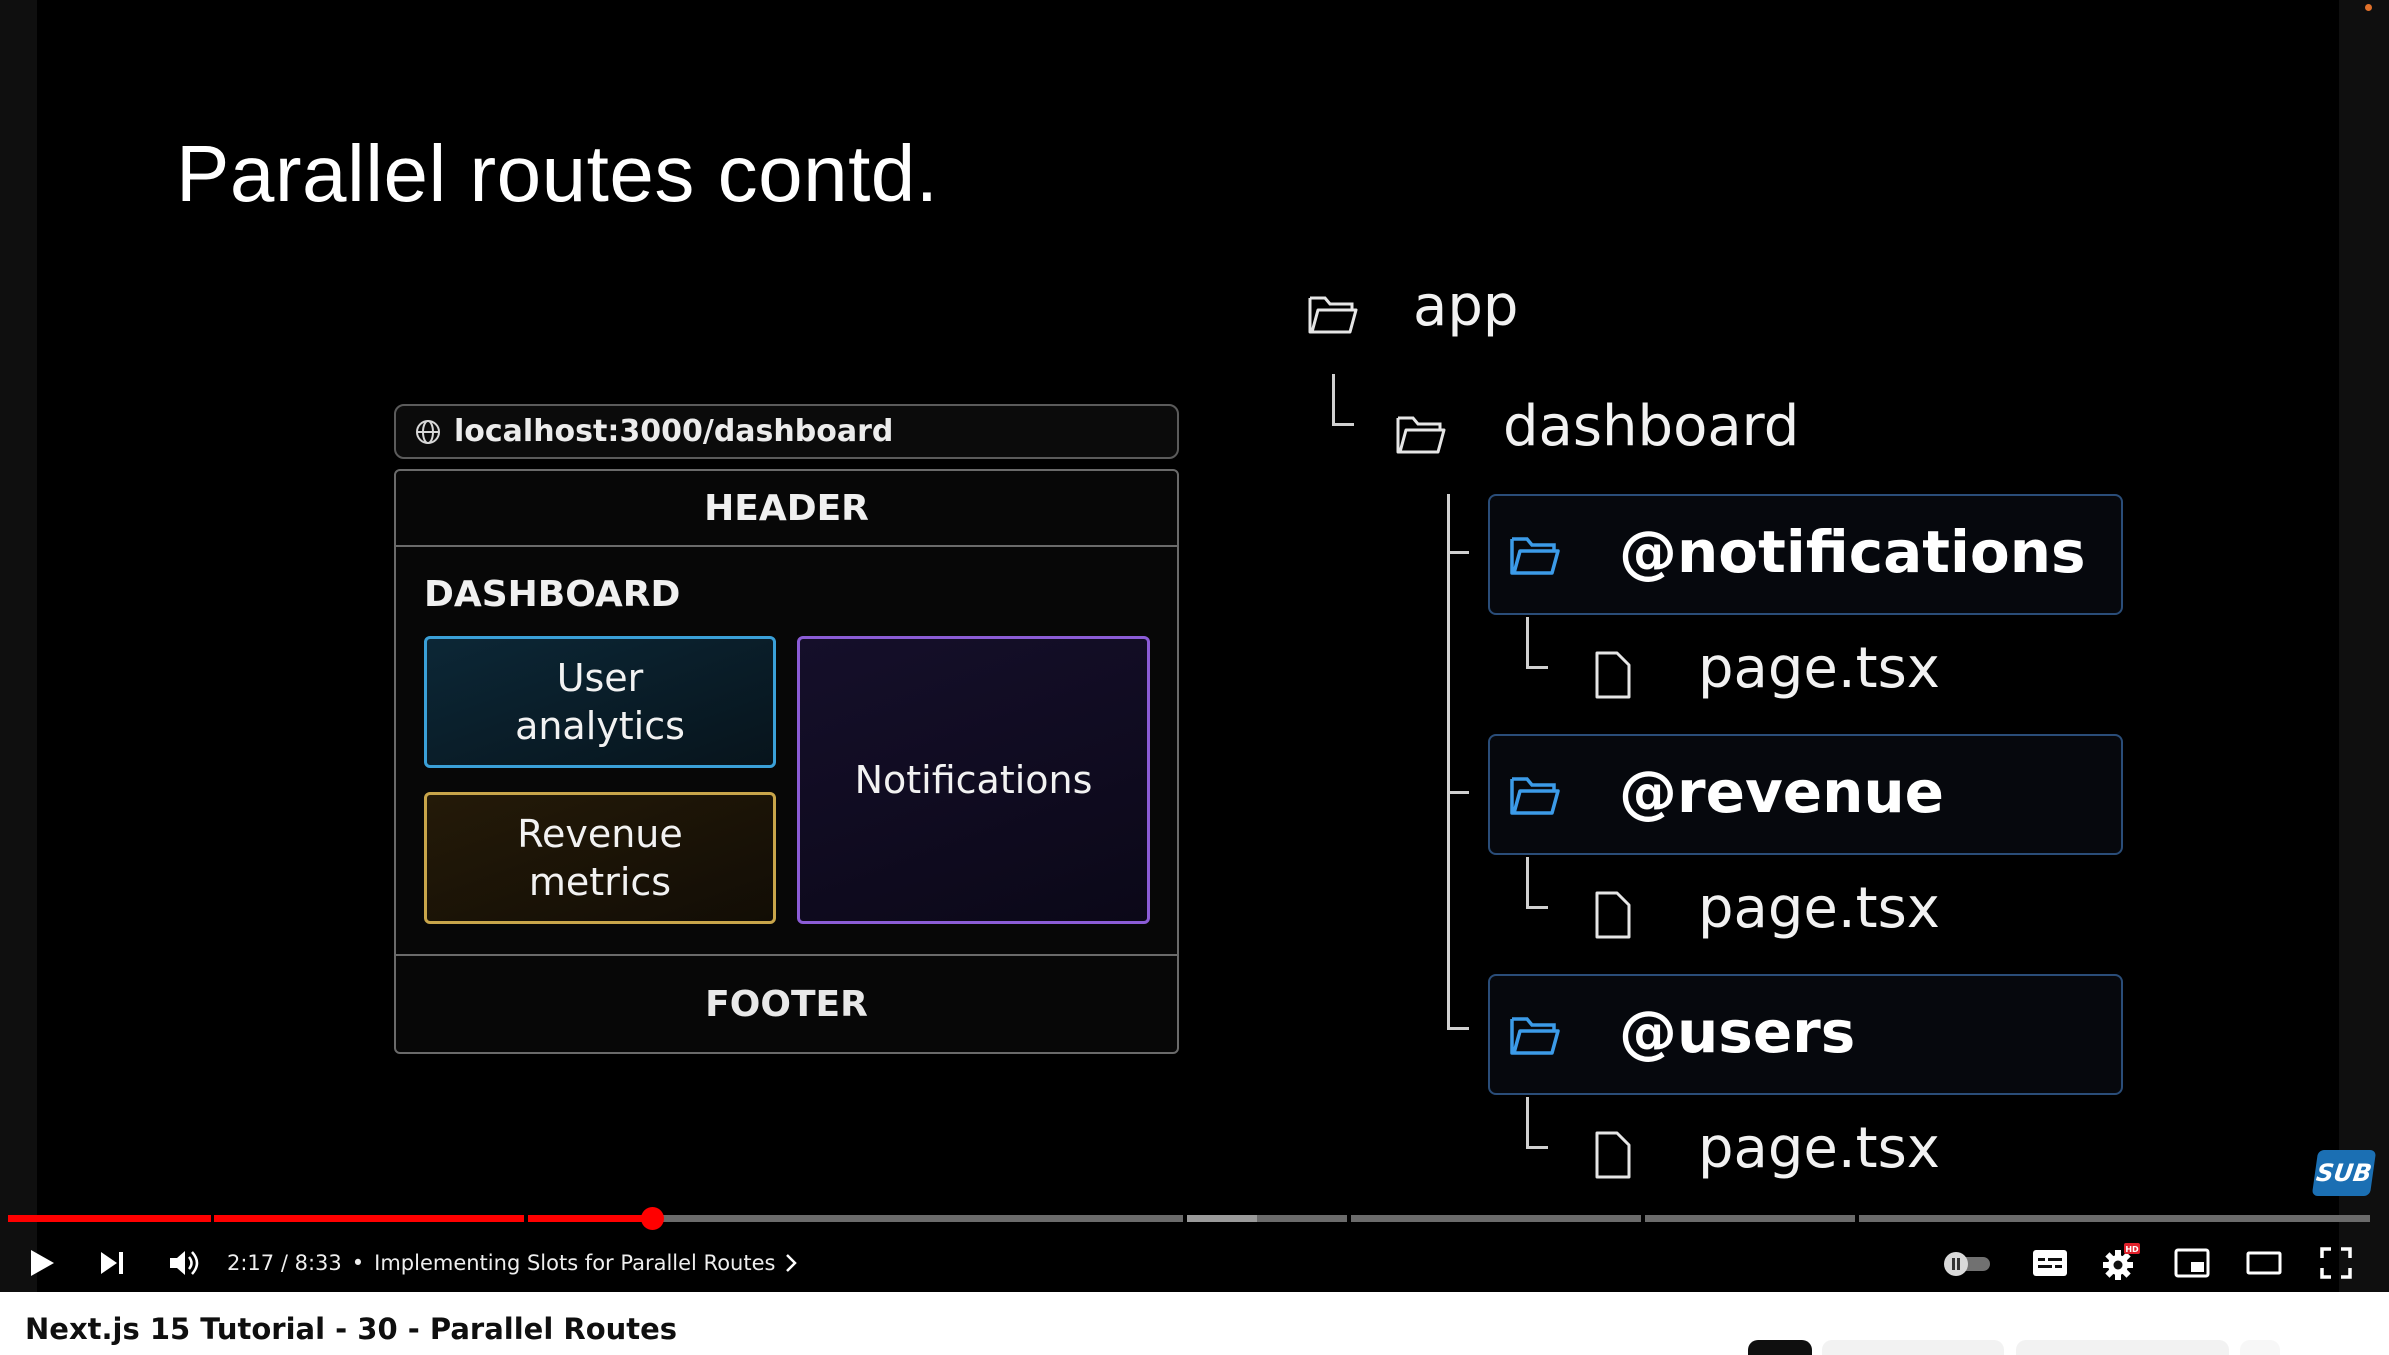 The image size is (2389, 1355). I want to click on miniplayer-button, so click(2192, 1262).